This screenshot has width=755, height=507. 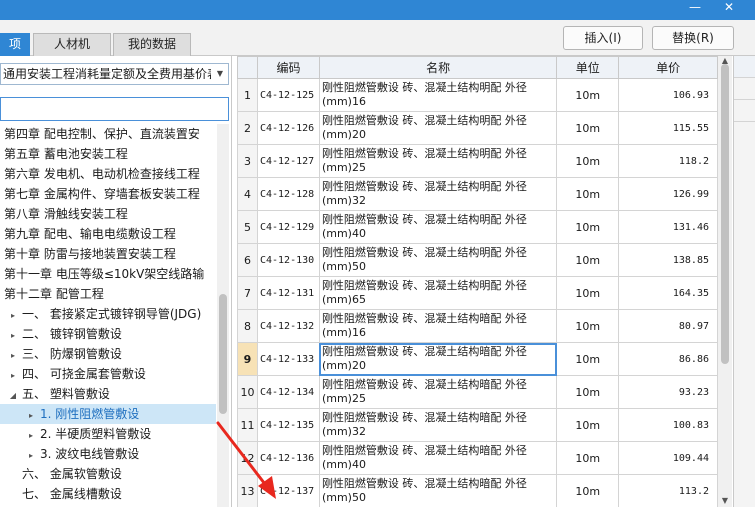 What do you see at coordinates (438, 227) in the screenshot?
I see `row-name: 刚性阻燃管敷设 砖、混凝土结构明配 外径(mm)40` at bounding box center [438, 227].